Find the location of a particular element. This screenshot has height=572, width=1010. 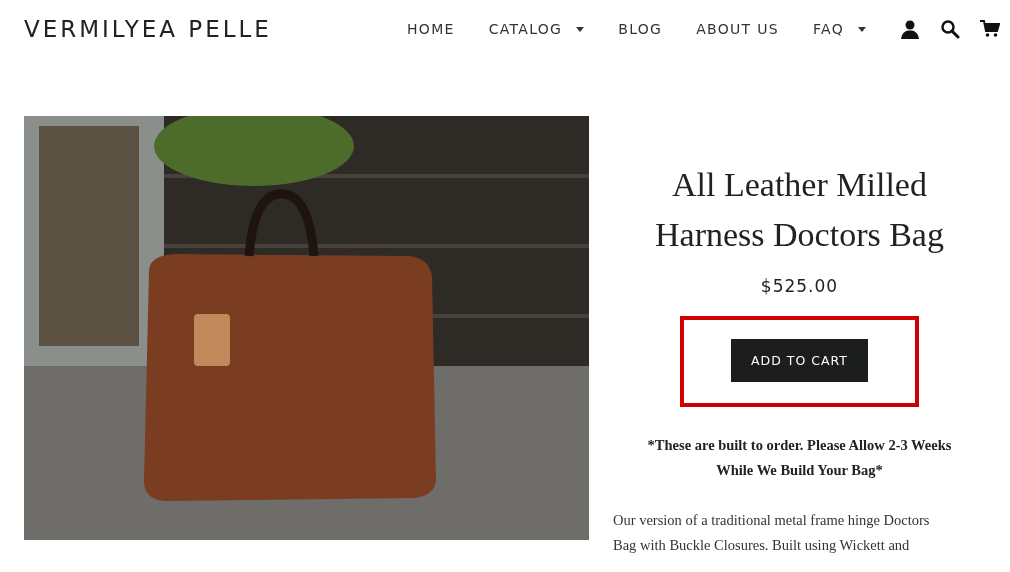

product-description: Our version of a traditional metal frame hinge Doctors Bag with Buckle Closures. Built using Wickett and is located at coordinates (771, 533).